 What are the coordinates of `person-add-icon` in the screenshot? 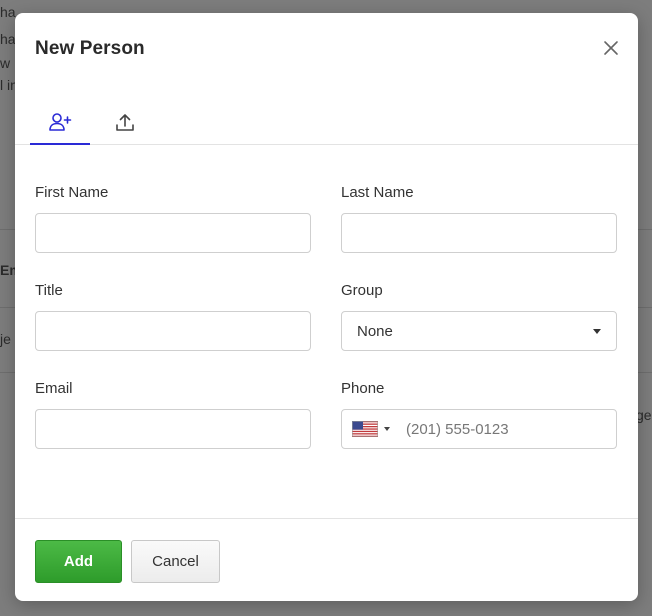 It's located at (60, 122).